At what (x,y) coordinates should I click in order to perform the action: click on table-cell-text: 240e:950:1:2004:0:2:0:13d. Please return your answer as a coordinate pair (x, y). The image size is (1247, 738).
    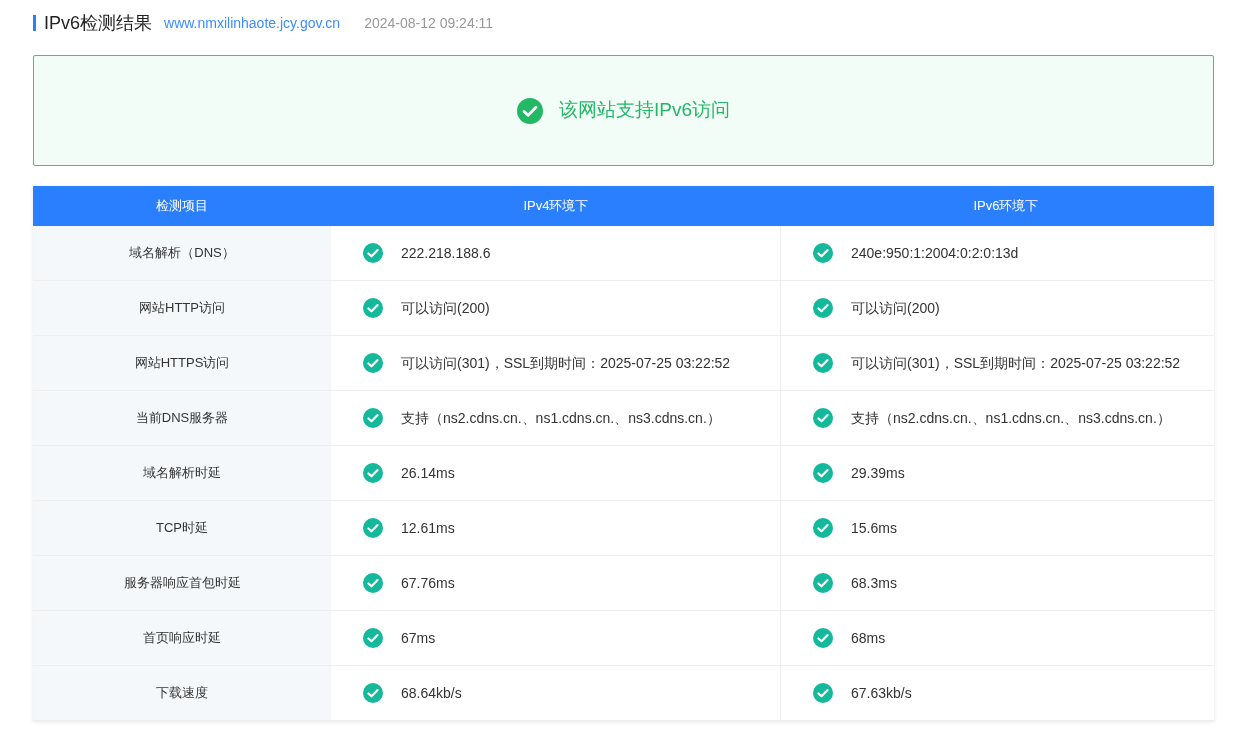
    Looking at the image, I should click on (935, 253).